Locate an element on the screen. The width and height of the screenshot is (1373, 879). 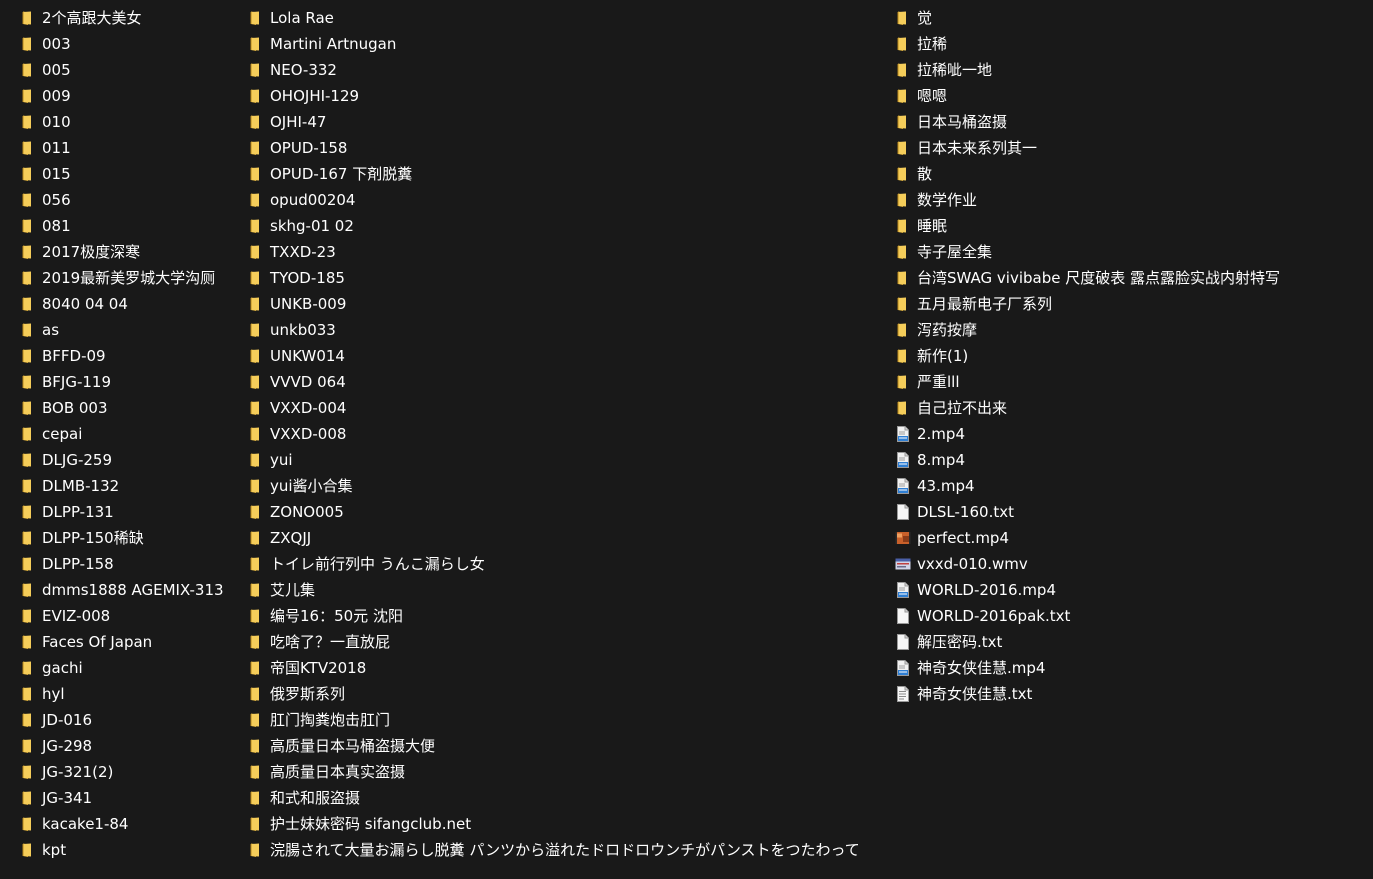
folder-item: yui酱小合集 is located at coordinates (568, 486).